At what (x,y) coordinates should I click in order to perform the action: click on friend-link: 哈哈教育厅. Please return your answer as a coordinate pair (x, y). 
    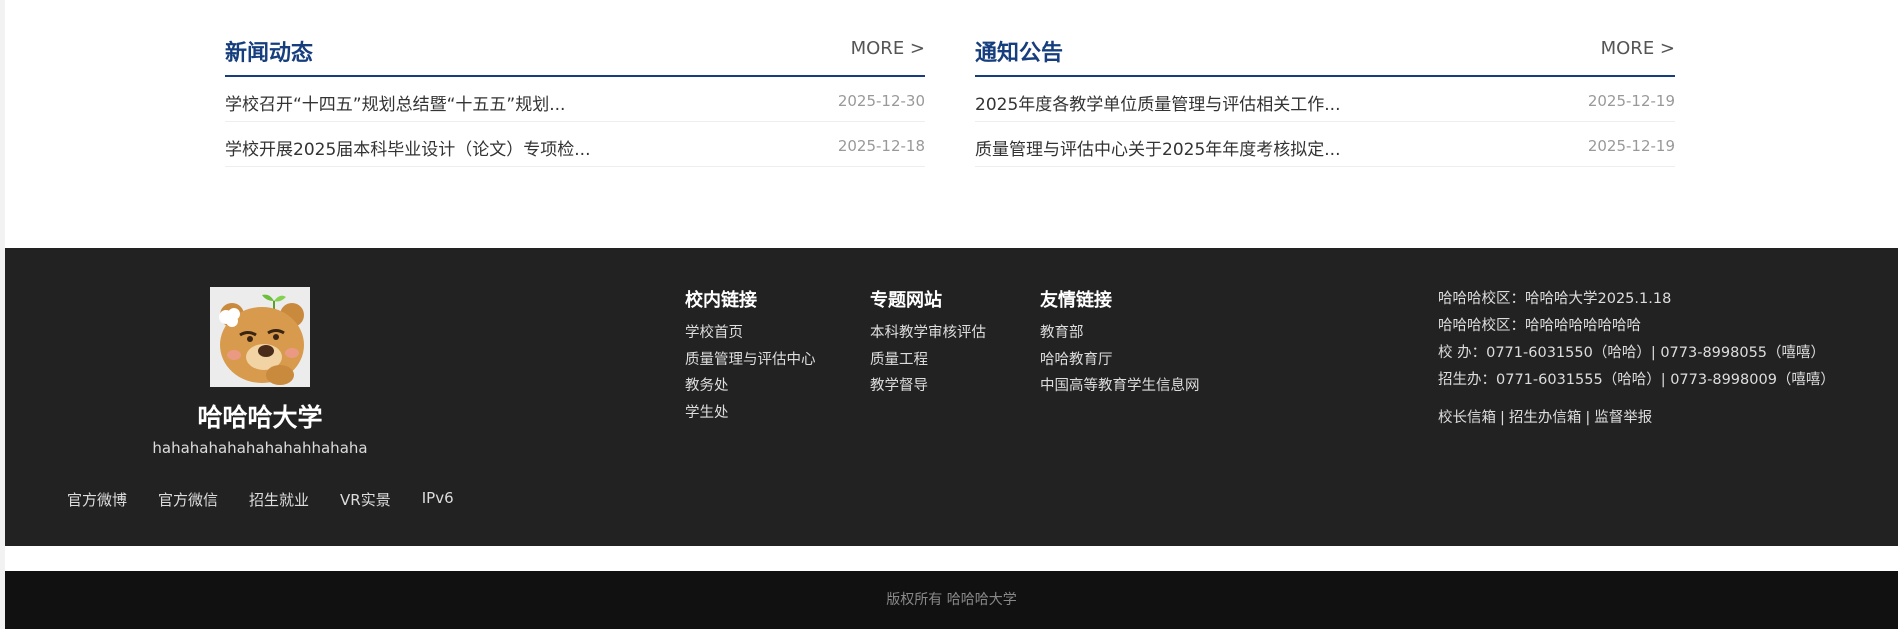
    Looking at the image, I should click on (1120, 360).